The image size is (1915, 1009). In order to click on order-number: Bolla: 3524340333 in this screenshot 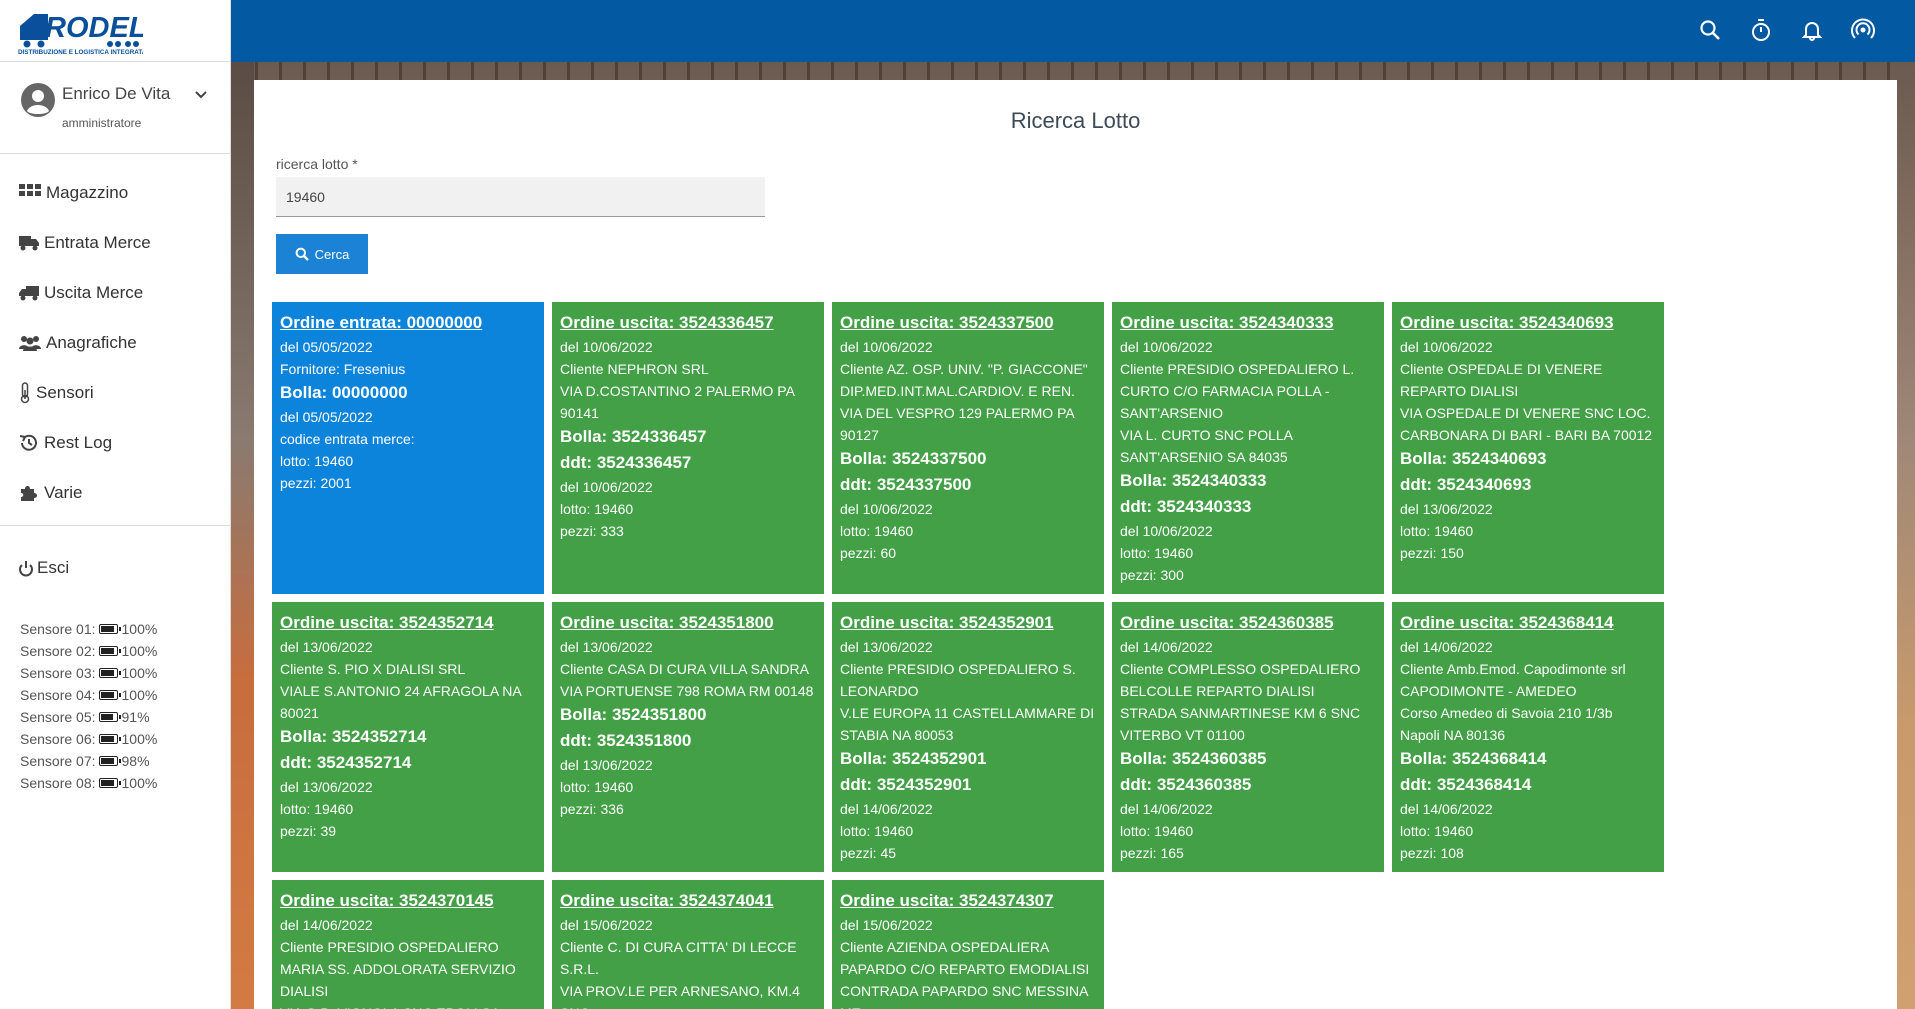, I will do `click(1193, 480)`.